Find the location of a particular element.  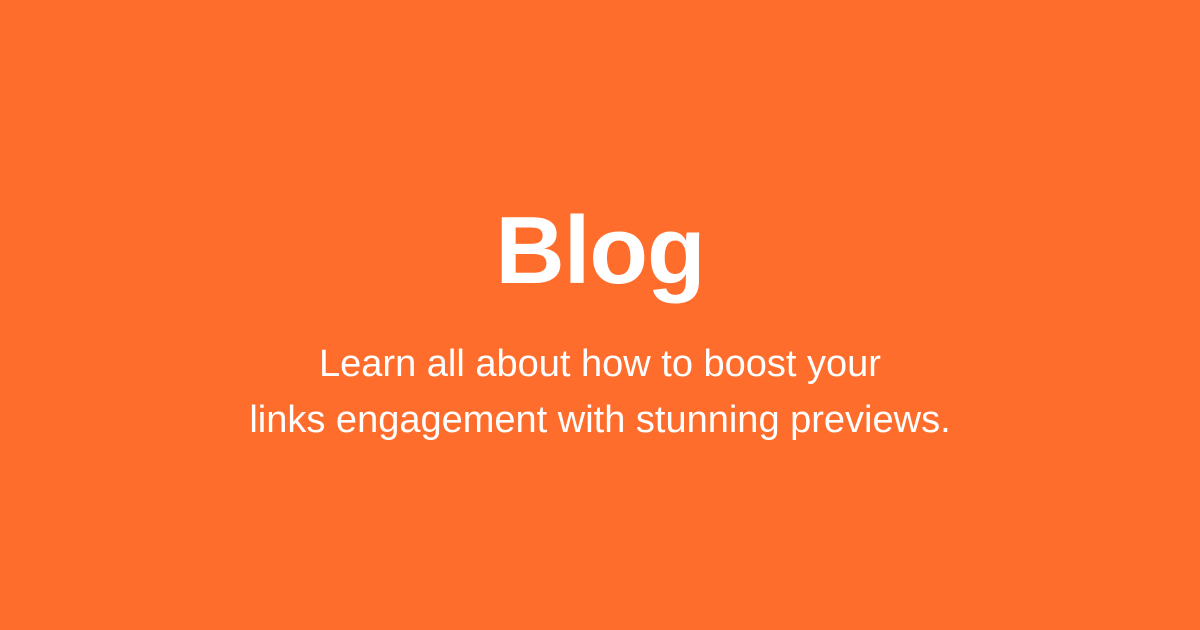

page-title: Blog is located at coordinates (600, 250).